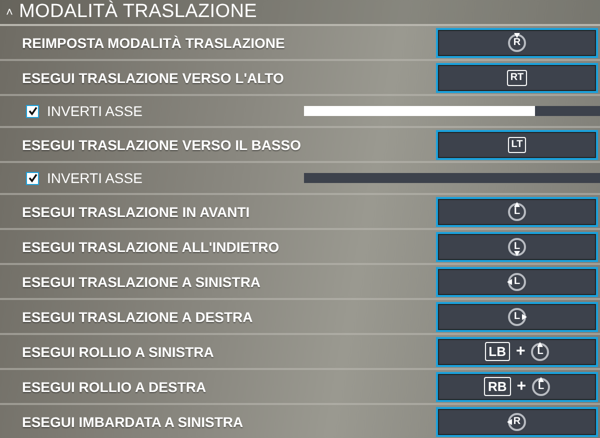 This screenshot has width=600, height=438. I want to click on section-title: MODALITÀ TRASLAZIONE, so click(138, 12).